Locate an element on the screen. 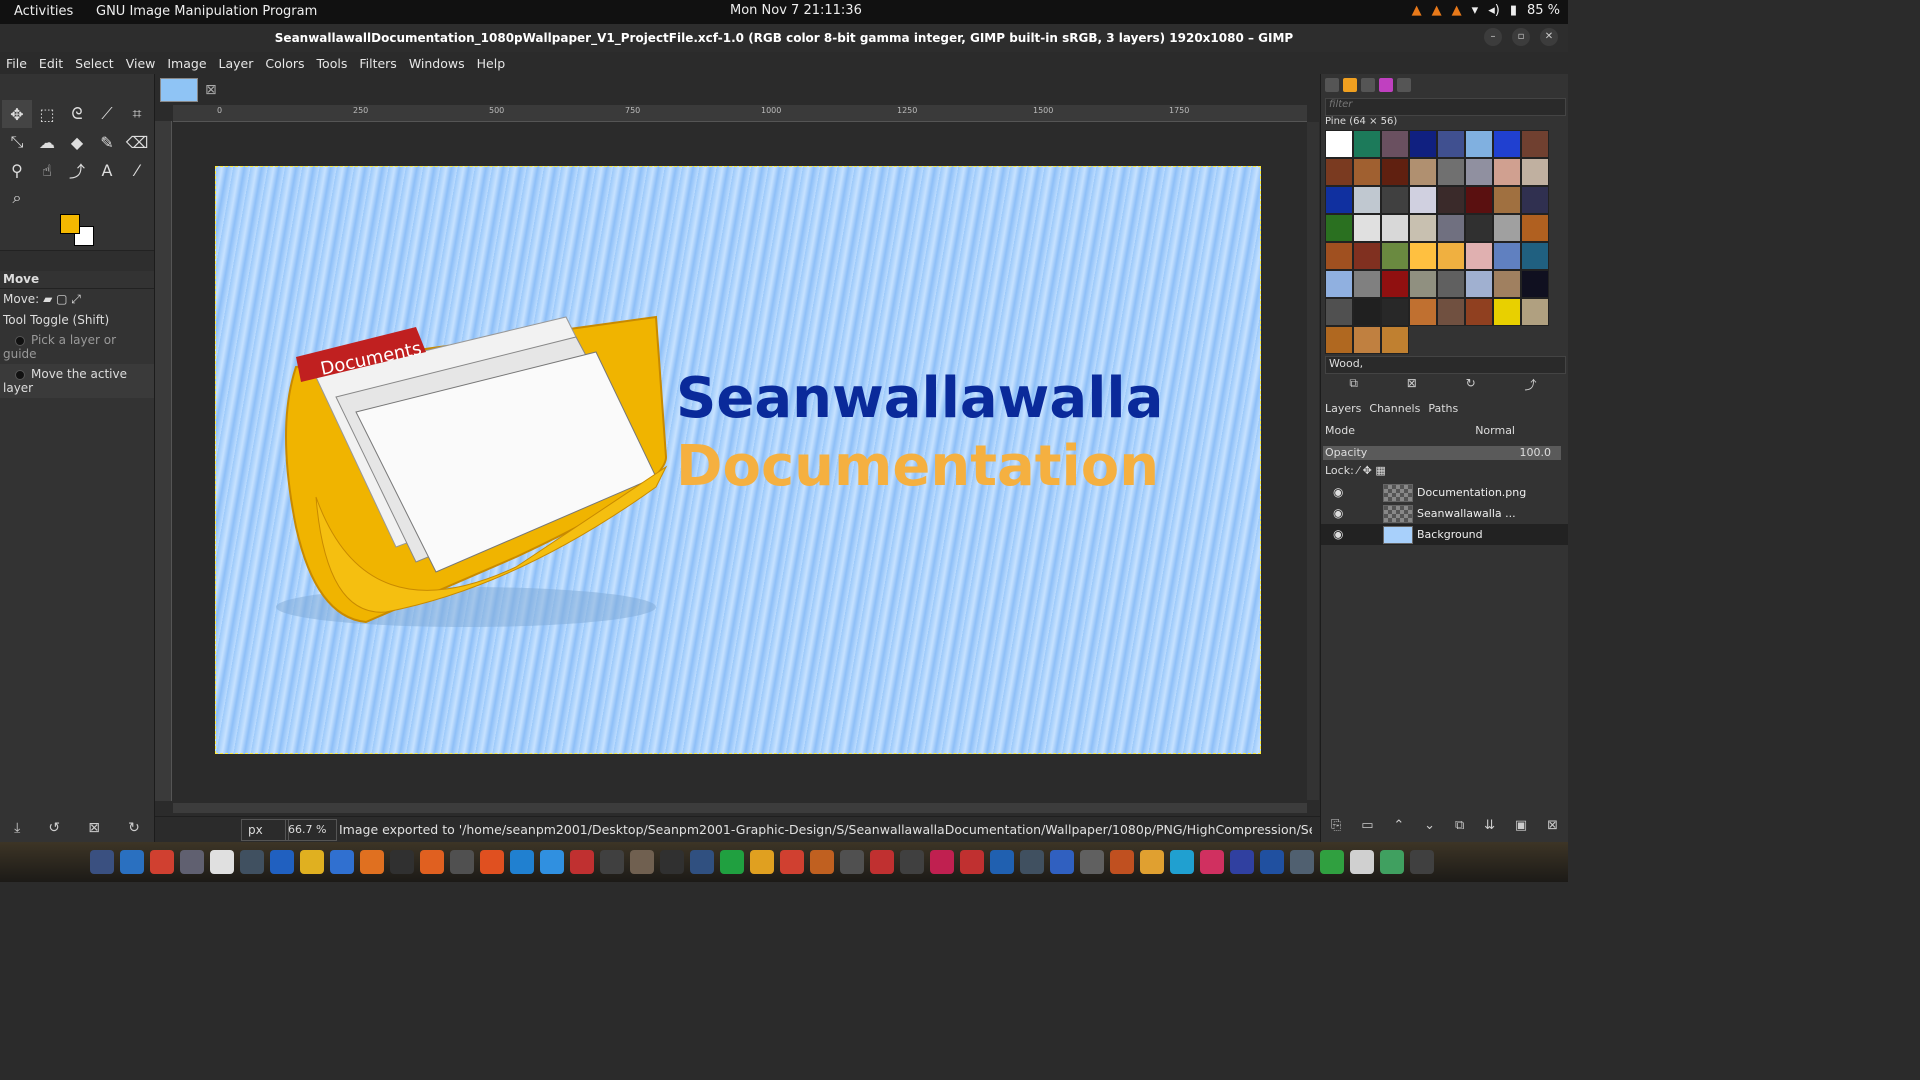 This screenshot has height=1080, width=1920. menu-tools: Tools is located at coordinates (332, 63).